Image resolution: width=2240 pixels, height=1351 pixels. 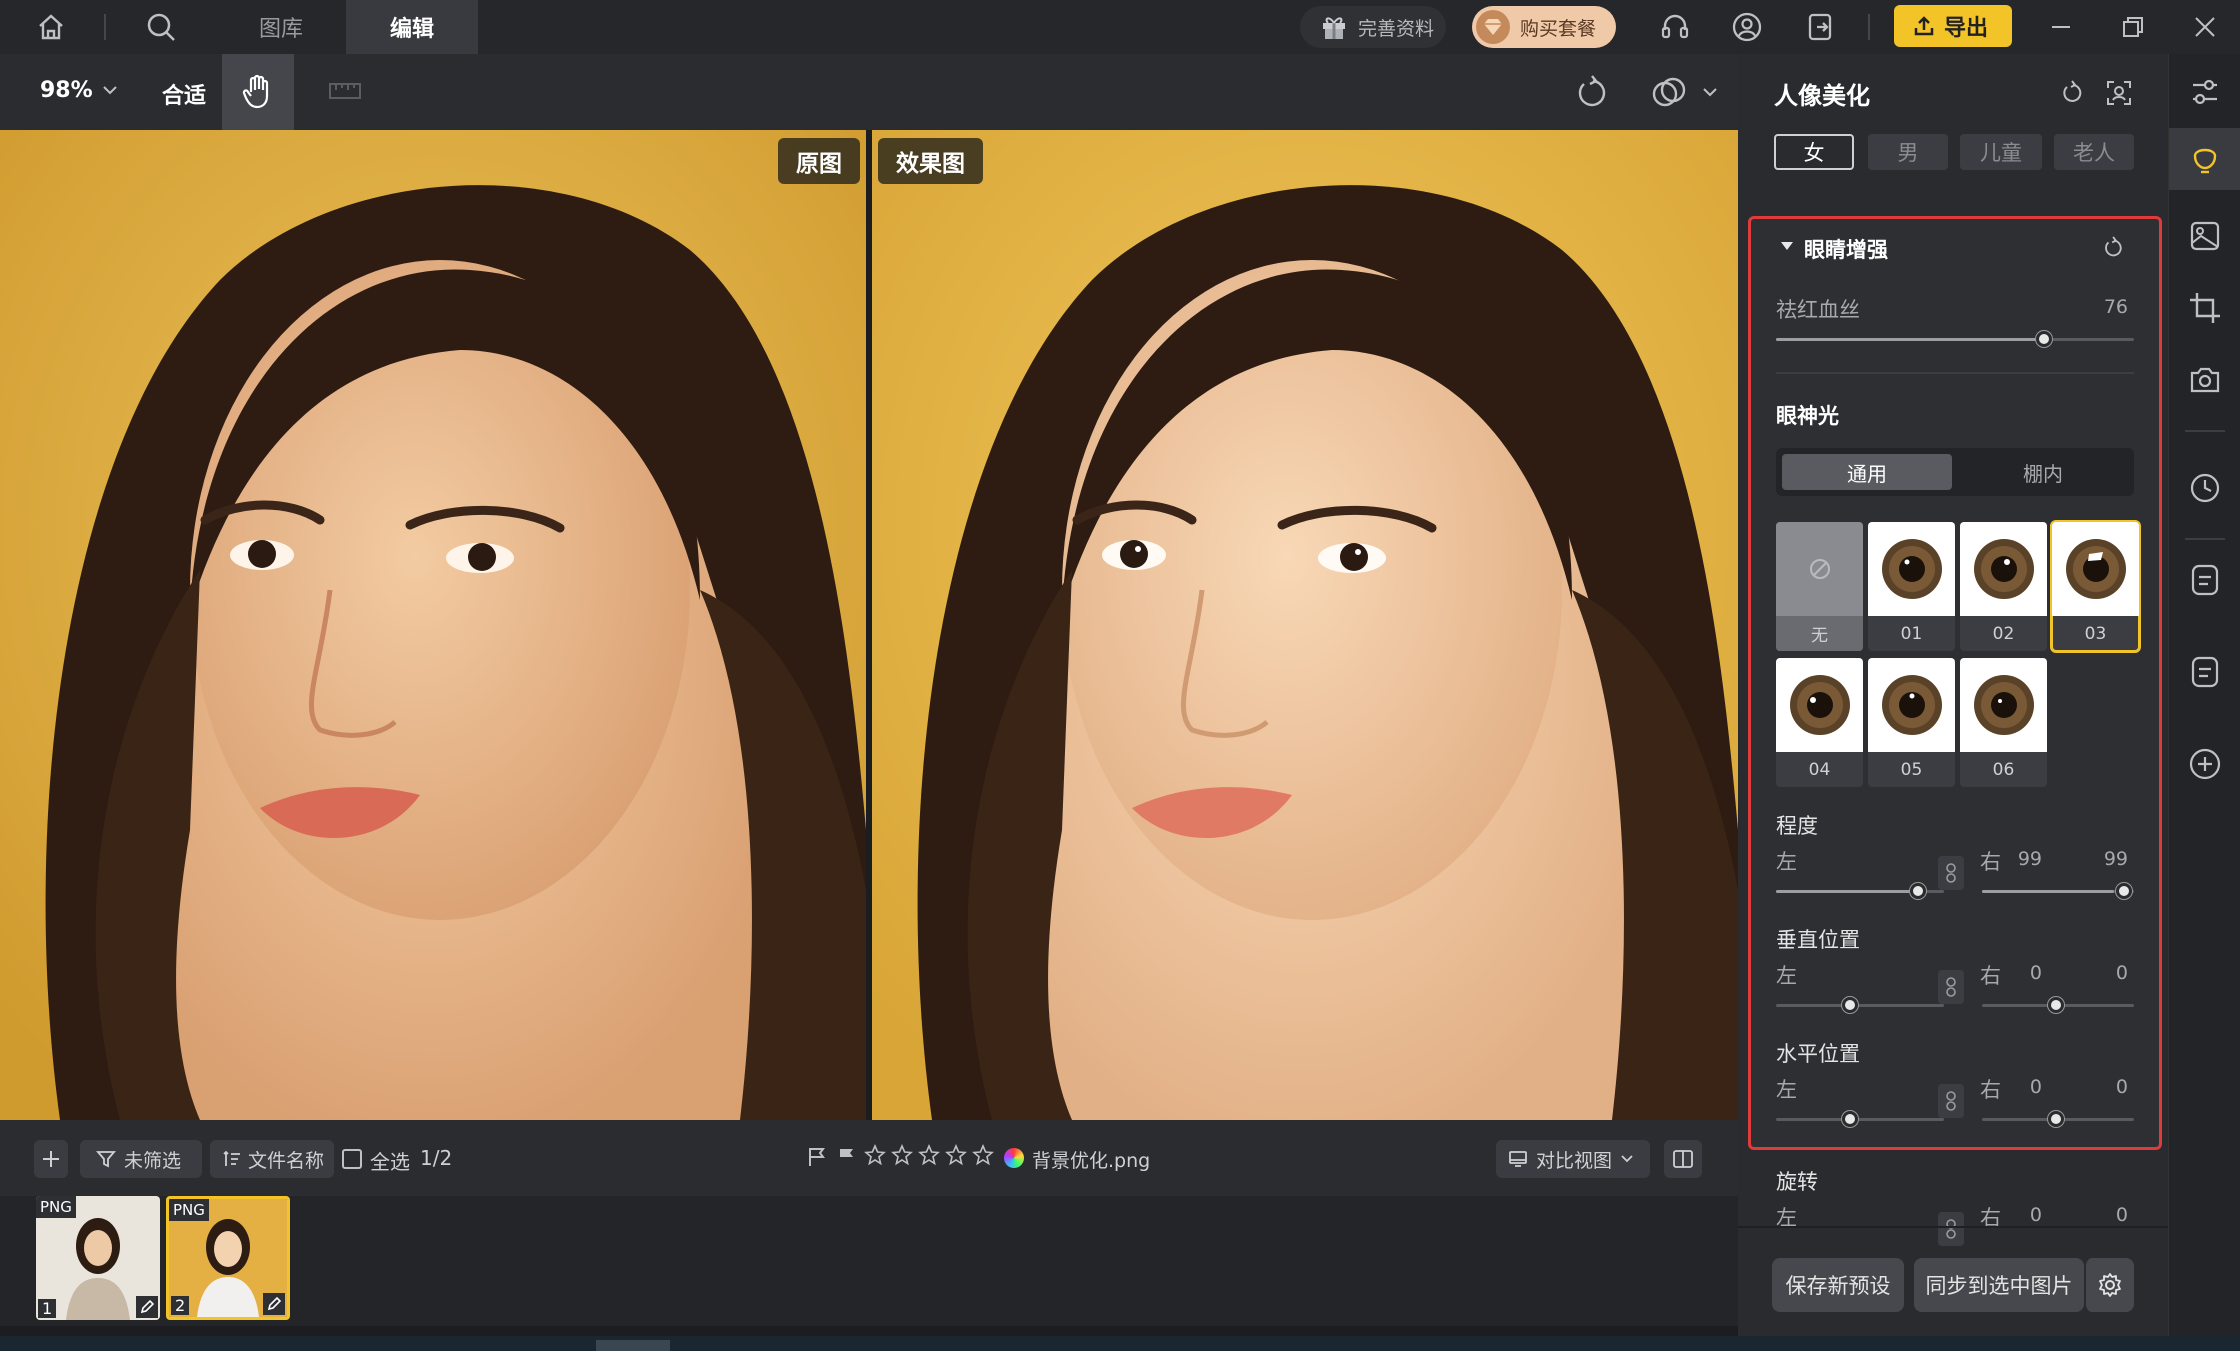 What do you see at coordinates (1908, 152) in the screenshot?
I see `tab-male: 男` at bounding box center [1908, 152].